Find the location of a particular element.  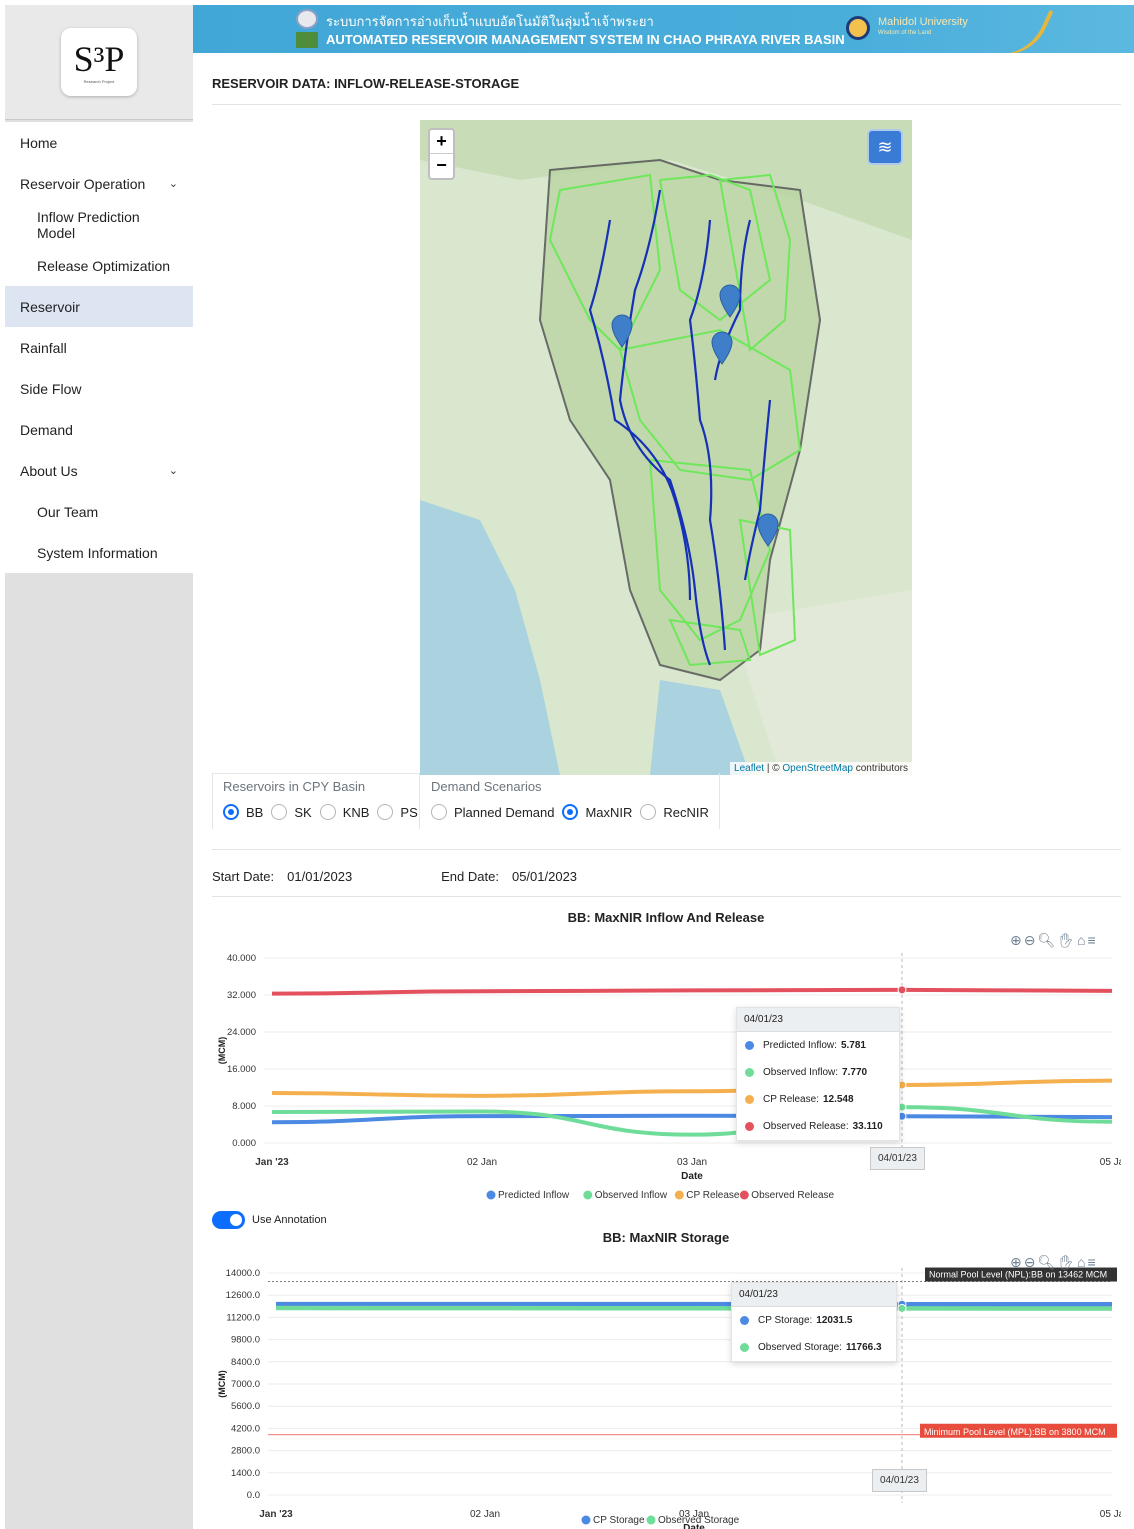

tooltip-series-value: 11766.3 is located at coordinates (863, 1347).